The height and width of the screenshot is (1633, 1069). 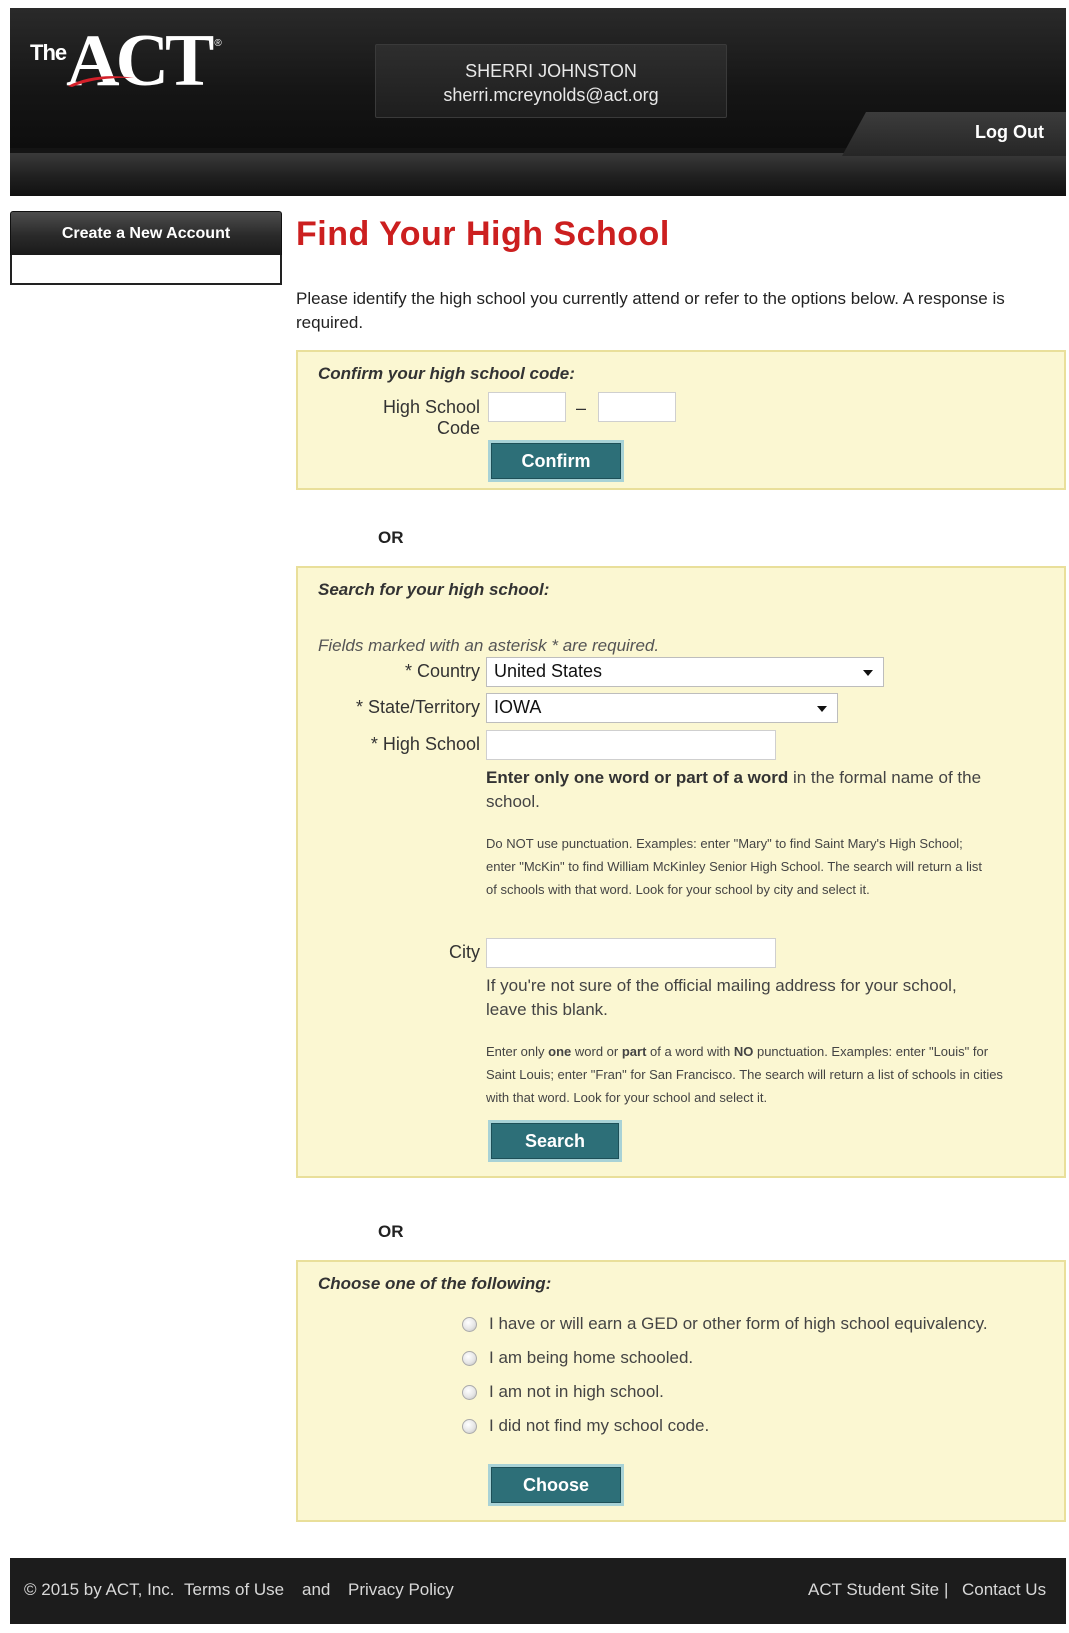 I want to click on logo-registered-mark: ®, so click(x=218, y=43).